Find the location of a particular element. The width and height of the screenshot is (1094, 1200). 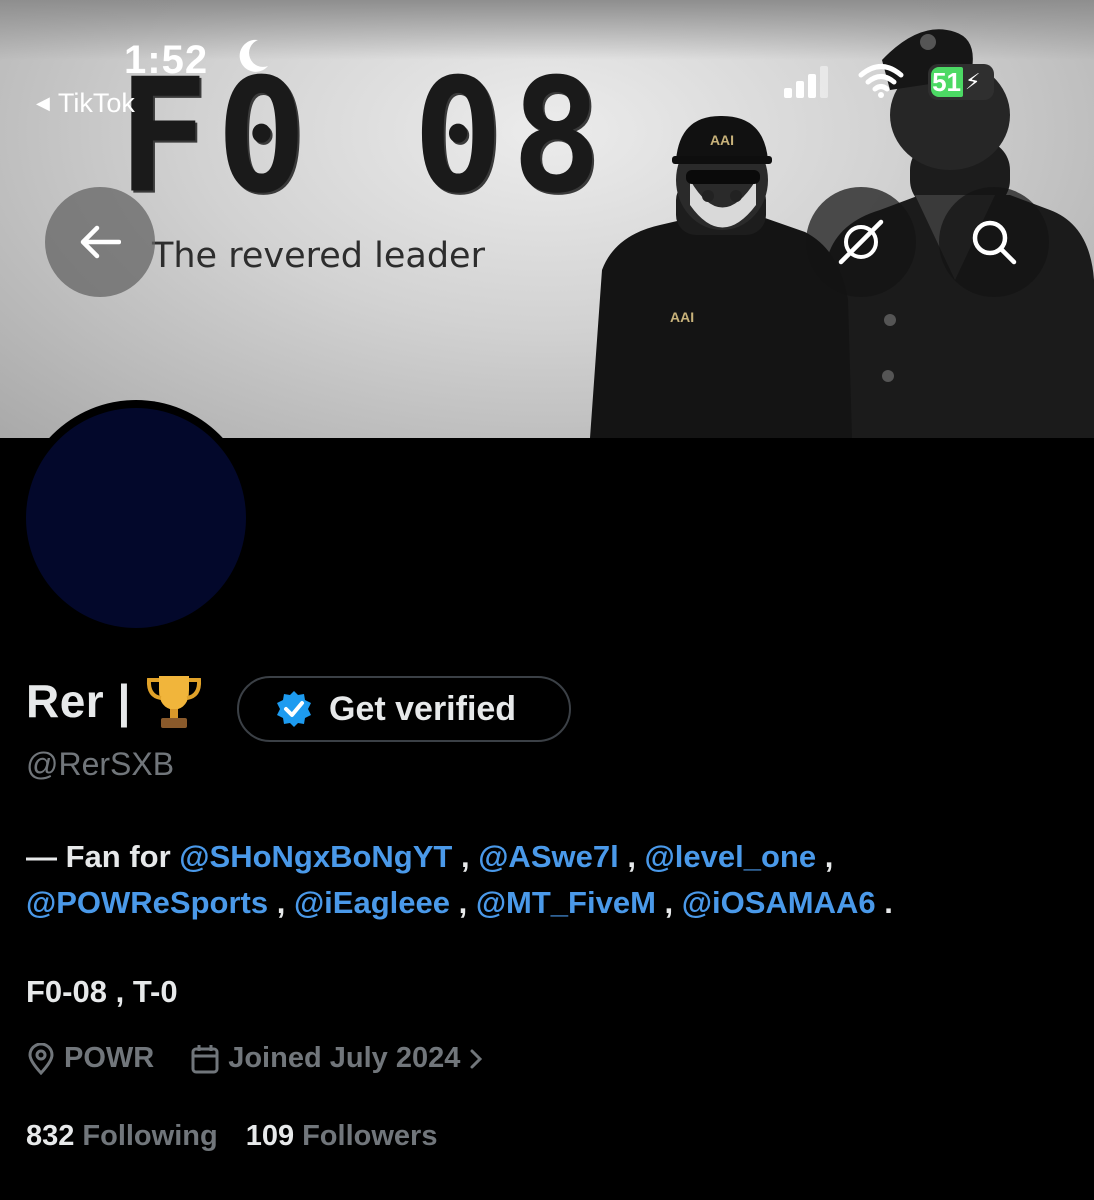

display-name: Rer | is located at coordinates (78, 701).